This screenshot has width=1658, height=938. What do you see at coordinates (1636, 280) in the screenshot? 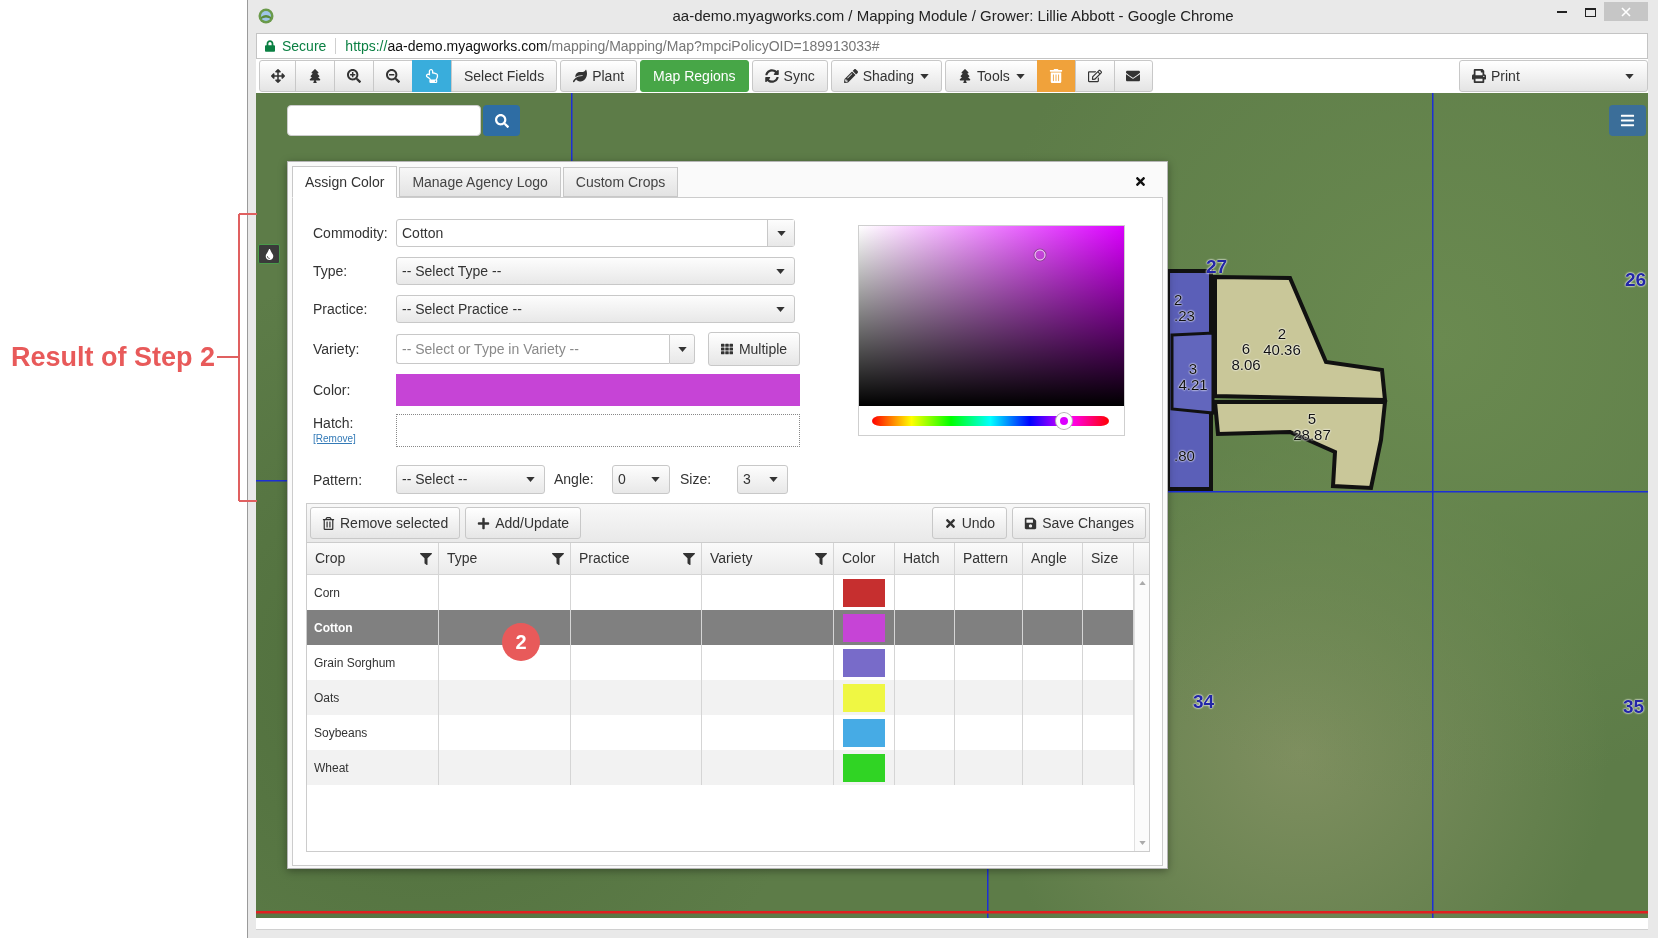
I see `section-number: 26` at bounding box center [1636, 280].